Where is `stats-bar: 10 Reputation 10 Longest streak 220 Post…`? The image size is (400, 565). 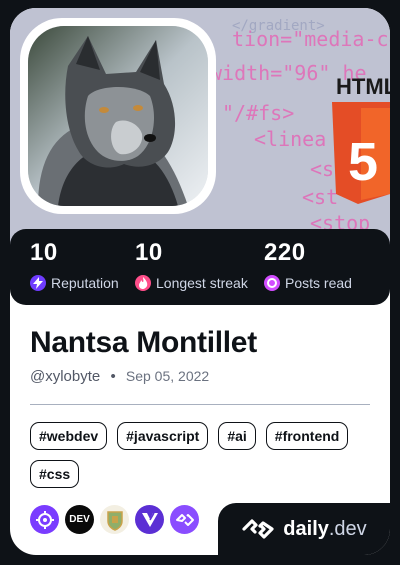
stats-bar: 10 Reputation 10 Longest streak 220 Post… is located at coordinates (200, 267).